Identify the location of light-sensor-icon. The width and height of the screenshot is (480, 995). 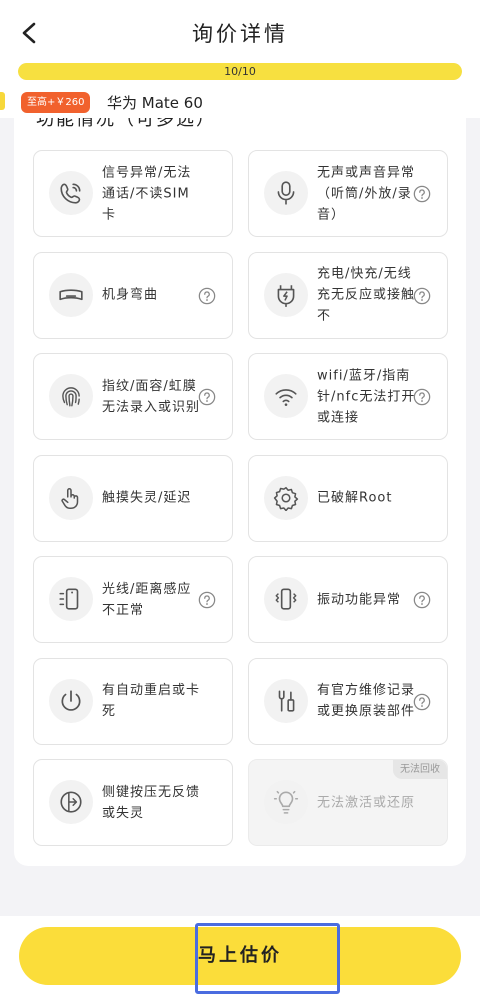
(69, 599).